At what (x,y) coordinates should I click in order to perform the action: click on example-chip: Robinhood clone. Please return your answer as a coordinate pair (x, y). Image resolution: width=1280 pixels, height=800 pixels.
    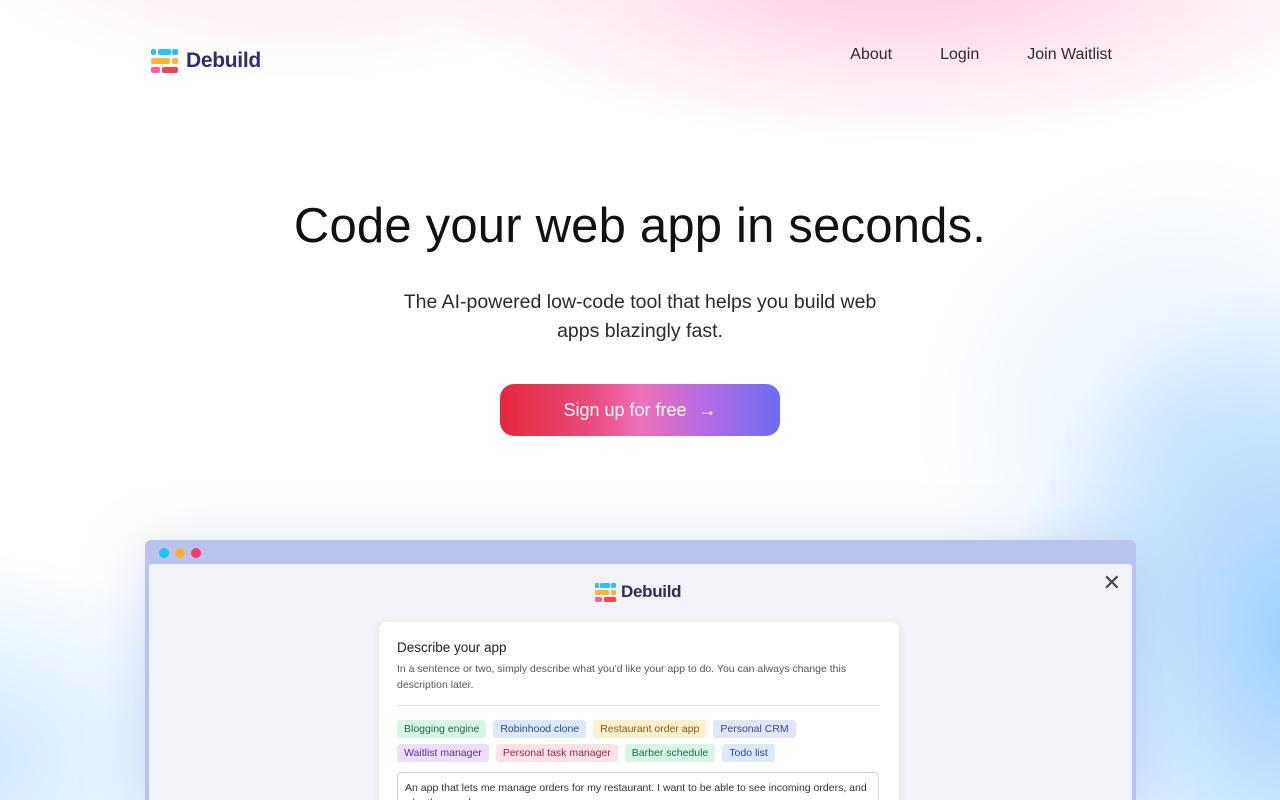
    Looking at the image, I should click on (540, 729).